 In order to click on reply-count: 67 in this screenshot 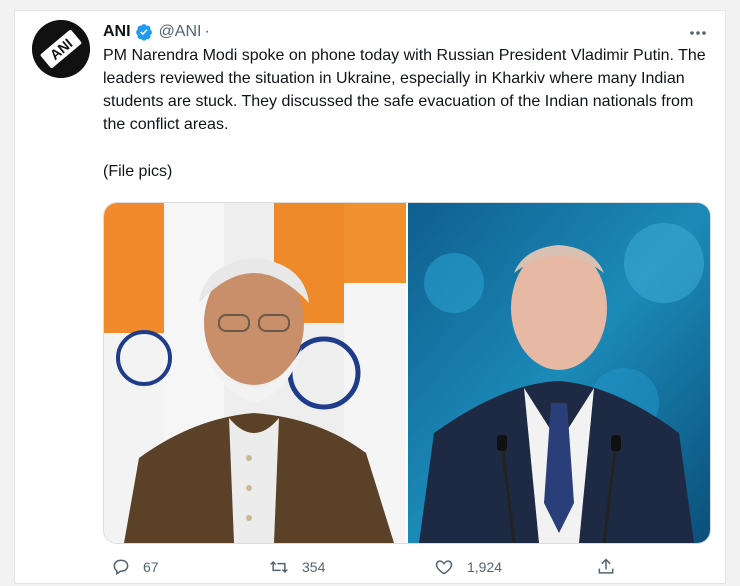, I will do `click(151, 567)`.